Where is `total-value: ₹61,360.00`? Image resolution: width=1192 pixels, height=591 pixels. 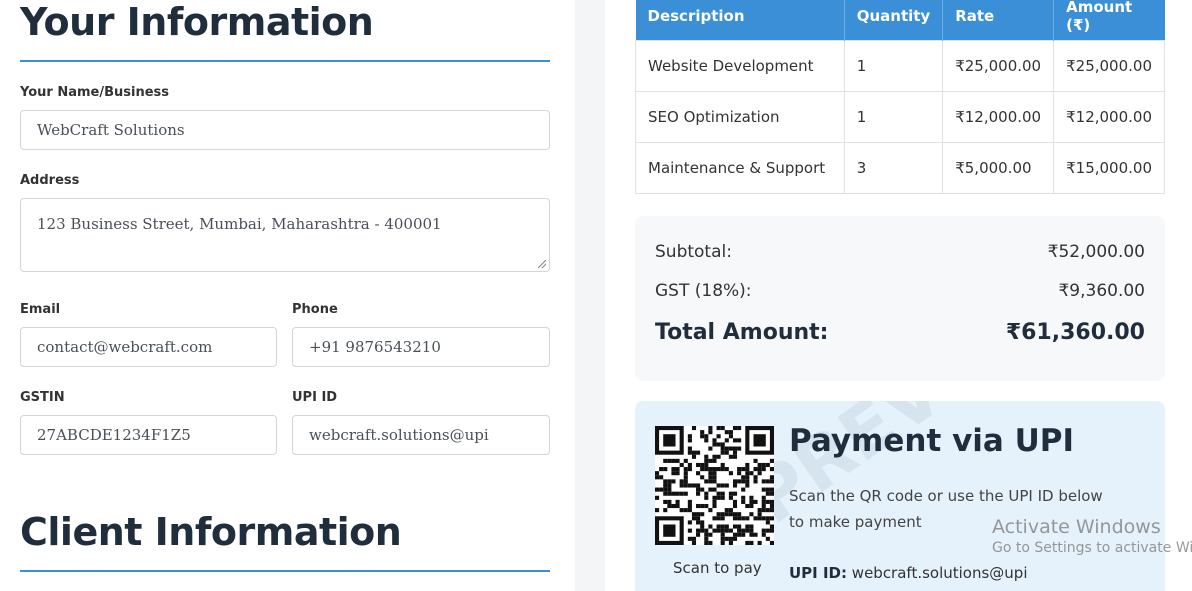 total-value: ₹61,360.00 is located at coordinates (1075, 332).